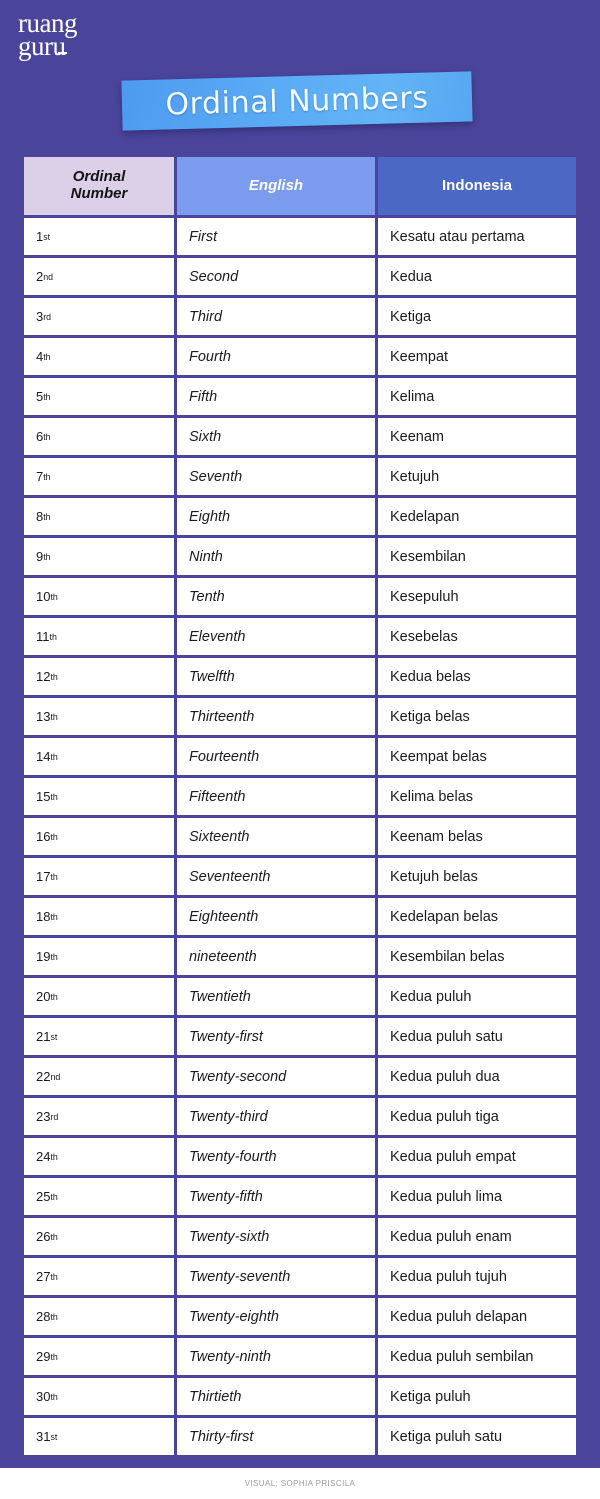 This screenshot has height=1499, width=600. Describe the element at coordinates (276, 796) in the screenshot. I see `cell-english: Fifteenth` at that location.